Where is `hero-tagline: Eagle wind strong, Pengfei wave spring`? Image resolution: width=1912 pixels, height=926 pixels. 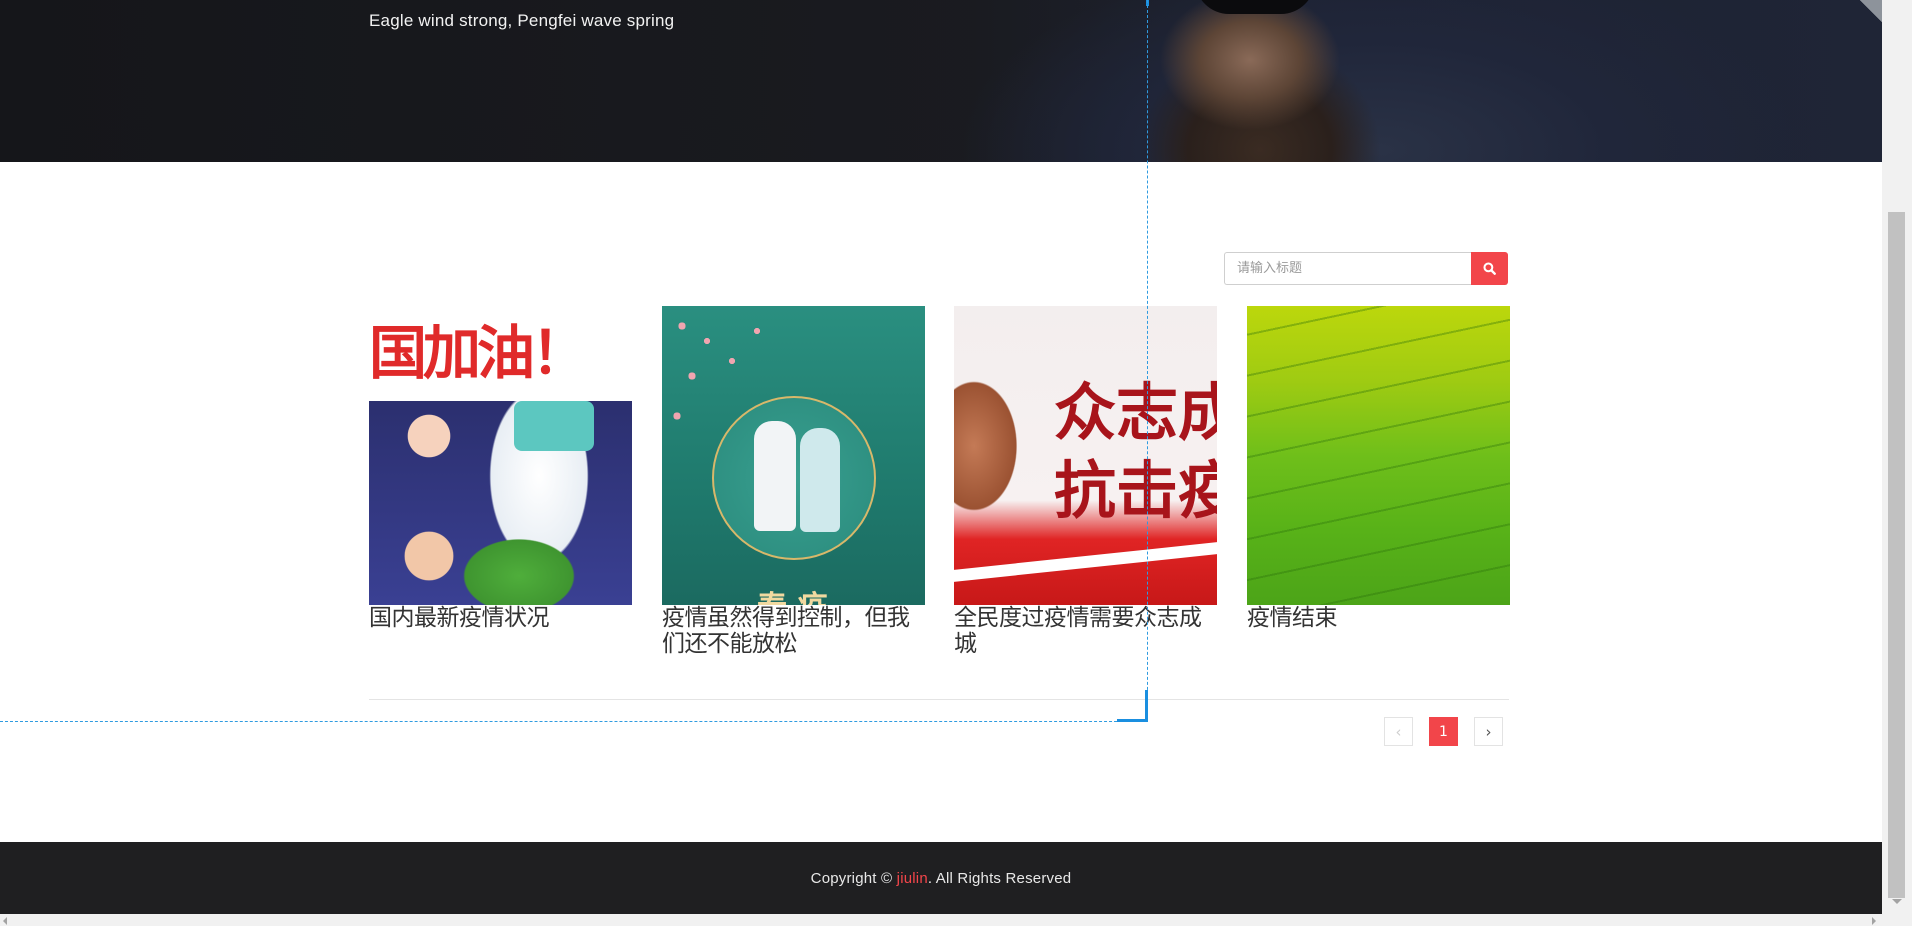
hero-tagline: Eagle wind strong, Pengfei wave spring is located at coordinates (522, 20).